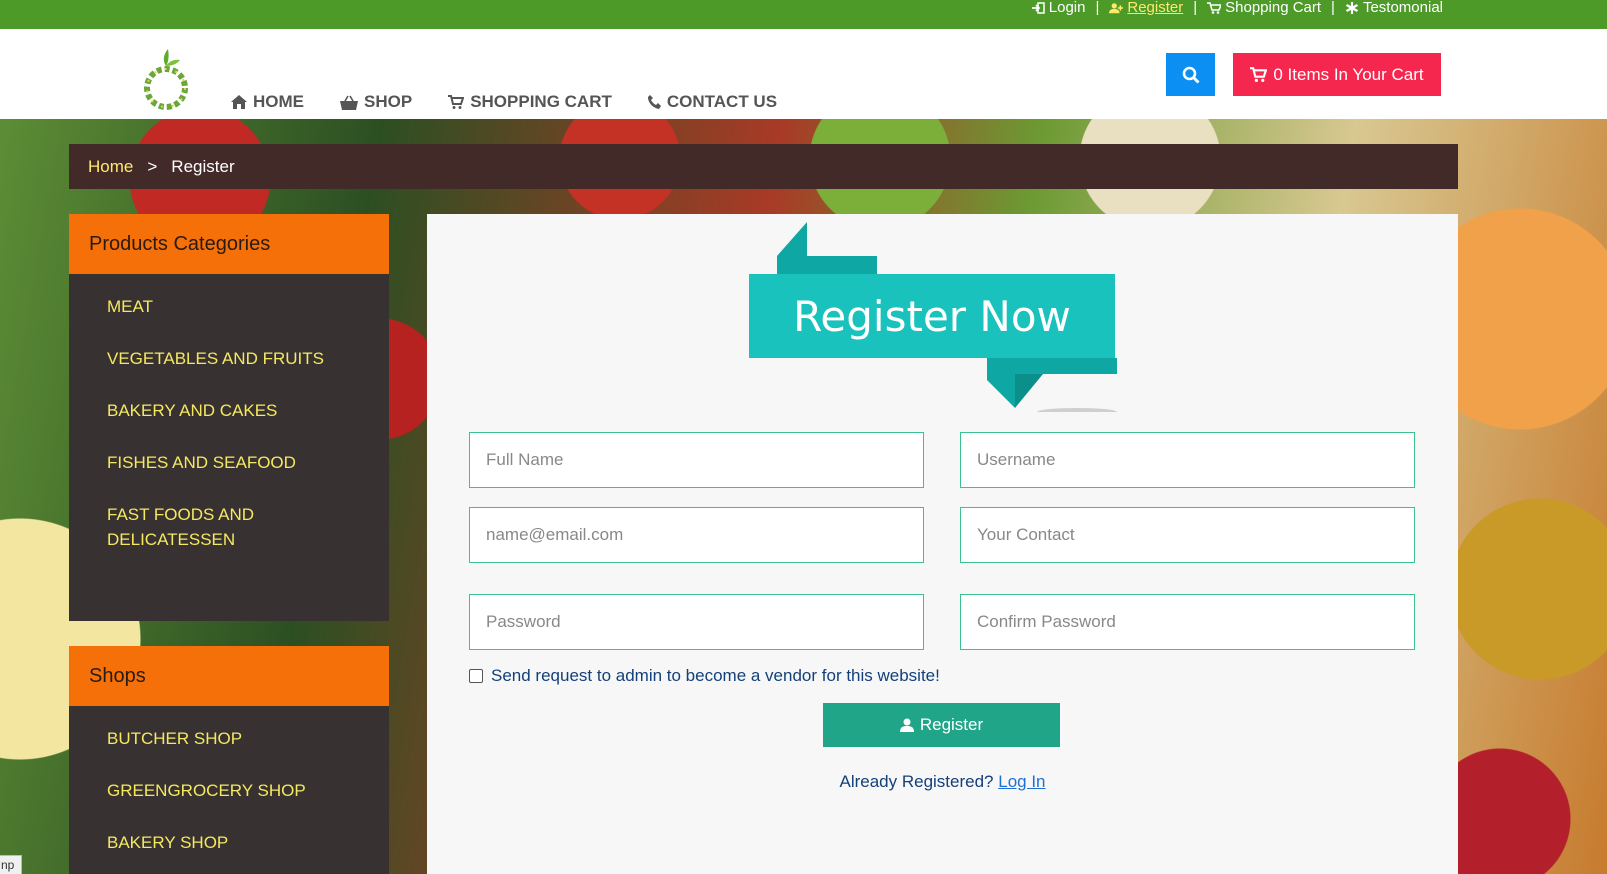 This screenshot has width=1607, height=874. I want to click on category-item: MEAT, so click(248, 306).